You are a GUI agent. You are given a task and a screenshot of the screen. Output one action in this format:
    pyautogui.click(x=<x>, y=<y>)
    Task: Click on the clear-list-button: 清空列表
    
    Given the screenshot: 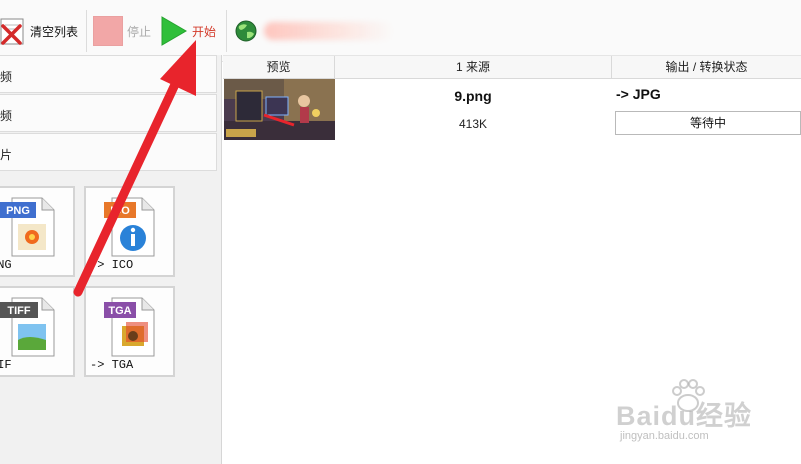 What is the action you would take?
    pyautogui.click(x=39, y=31)
    